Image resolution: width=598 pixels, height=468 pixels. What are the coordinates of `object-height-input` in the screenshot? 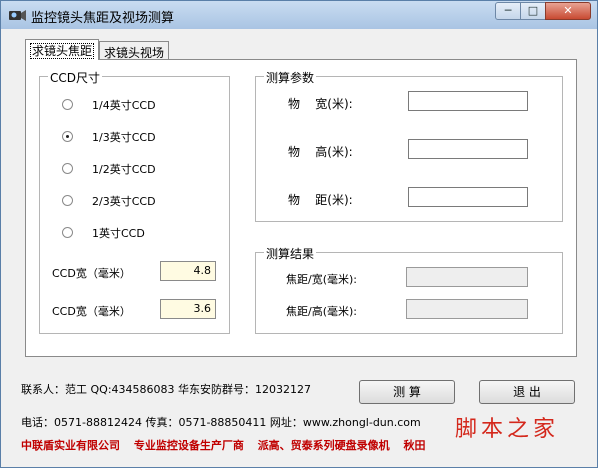 It's located at (468, 149).